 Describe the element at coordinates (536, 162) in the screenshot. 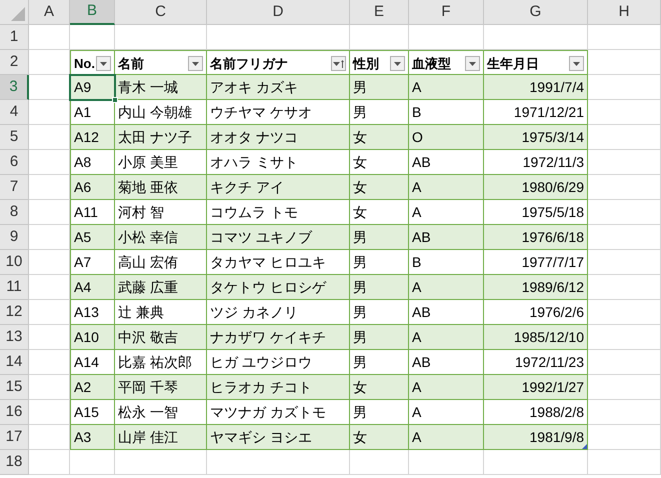

I see `table-cell: 1972/11/3` at that location.